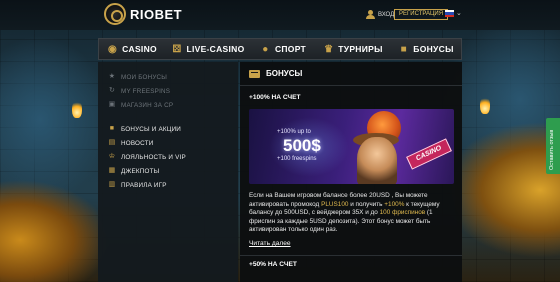 The width and height of the screenshot is (560, 282). I want to click on sidebar-item-bonuses-promos: ■ БОНУСЫ И АКЦИИ, so click(168, 129).